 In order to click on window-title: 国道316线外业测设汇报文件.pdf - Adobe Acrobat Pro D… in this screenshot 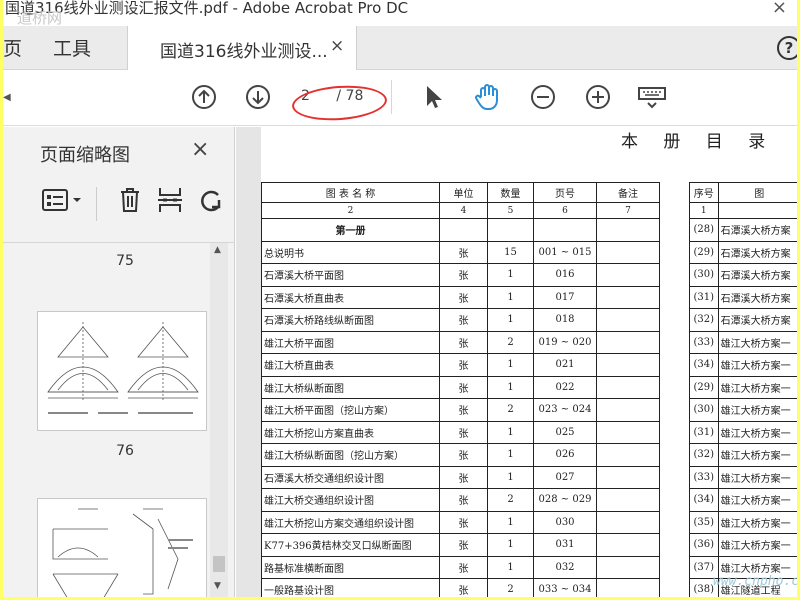, I will do `click(207, 8)`.